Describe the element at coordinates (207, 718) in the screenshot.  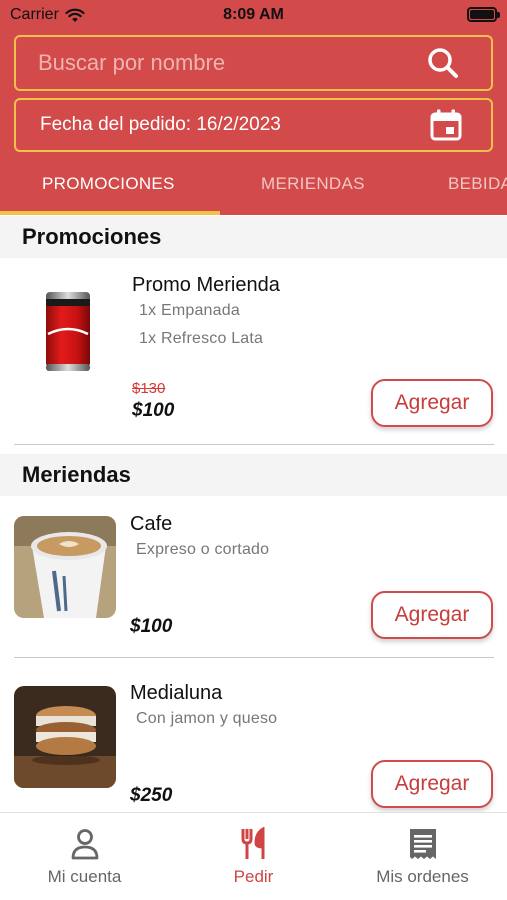
I see `product-detail: Con jamon y queso` at that location.